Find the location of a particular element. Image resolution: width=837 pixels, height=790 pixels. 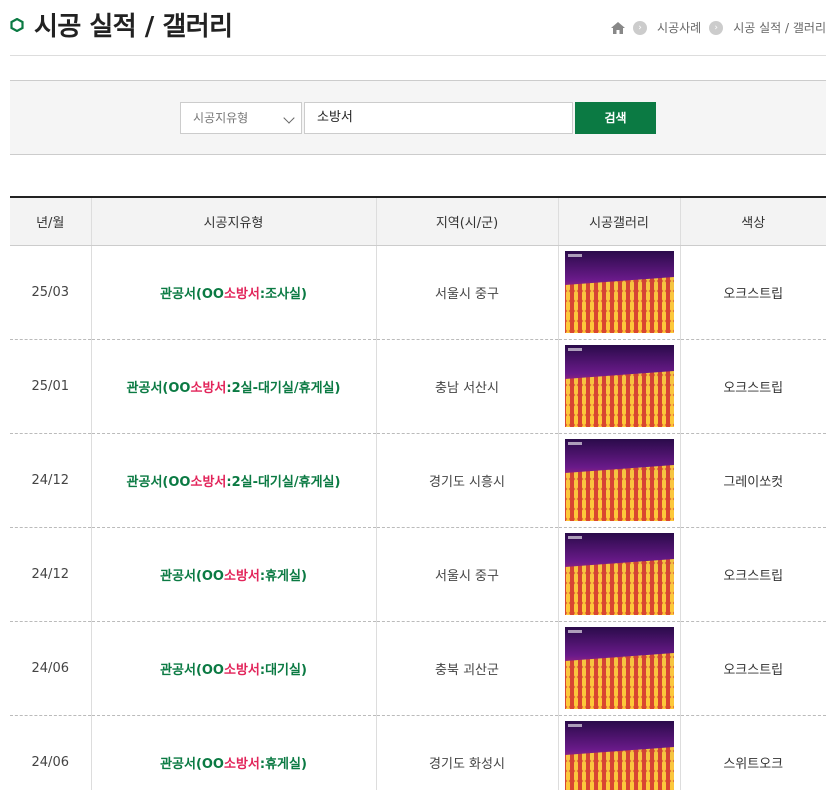

col-header-date: 년/월 is located at coordinates (50, 221).